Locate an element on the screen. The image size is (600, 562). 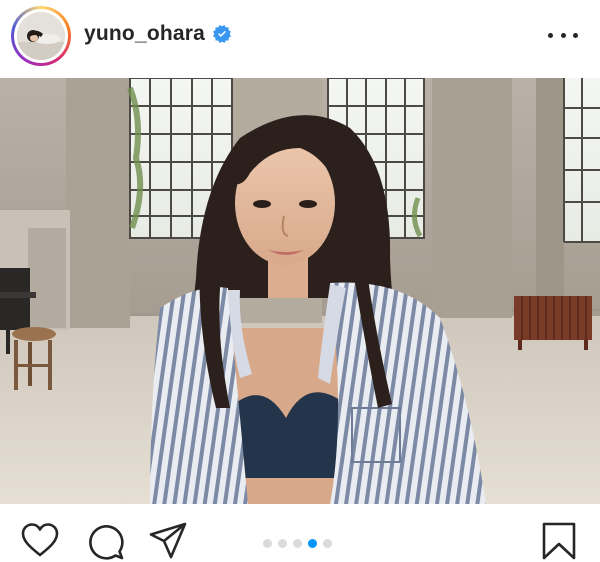
story-ring is located at coordinates (41, 36).